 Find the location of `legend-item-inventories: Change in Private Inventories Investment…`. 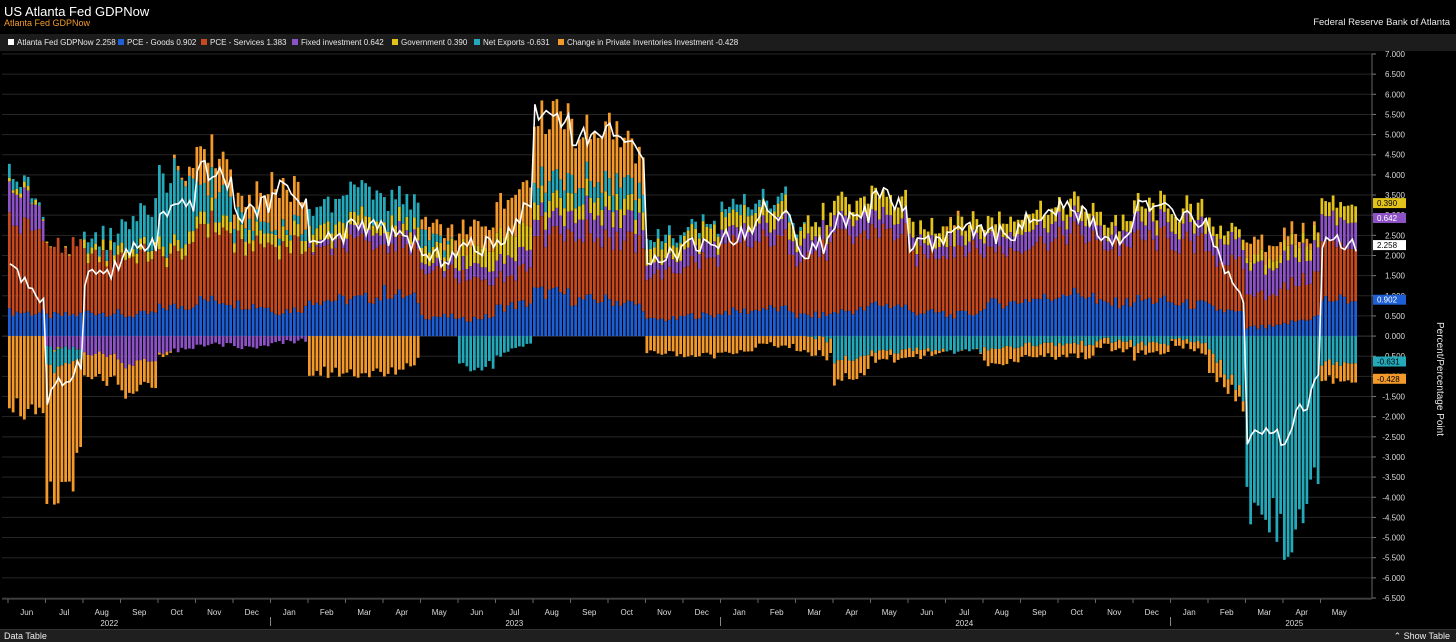

legend-item-inventories: Change in Private Inventories Investment… is located at coordinates (648, 42).